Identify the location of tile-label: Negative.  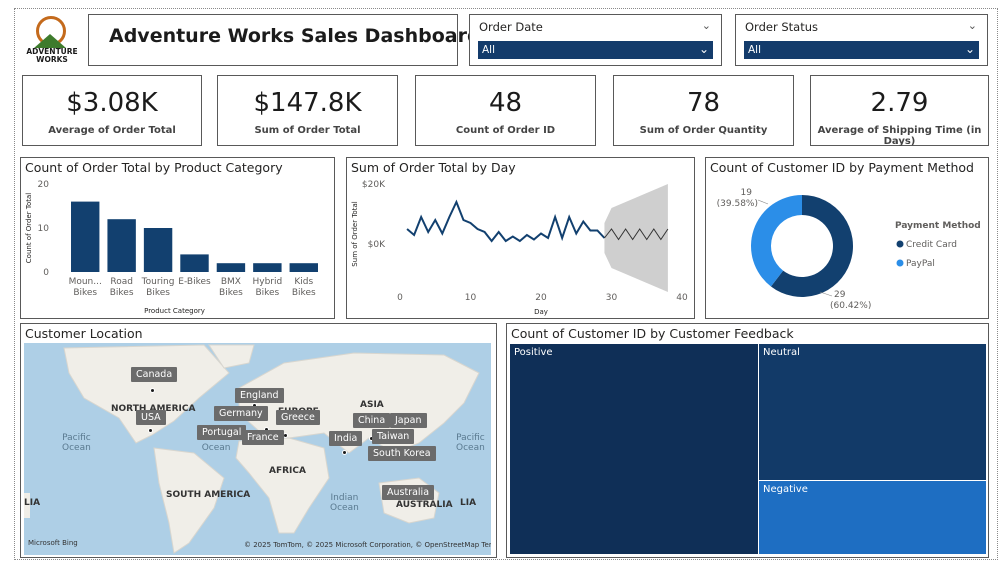
(785, 489).